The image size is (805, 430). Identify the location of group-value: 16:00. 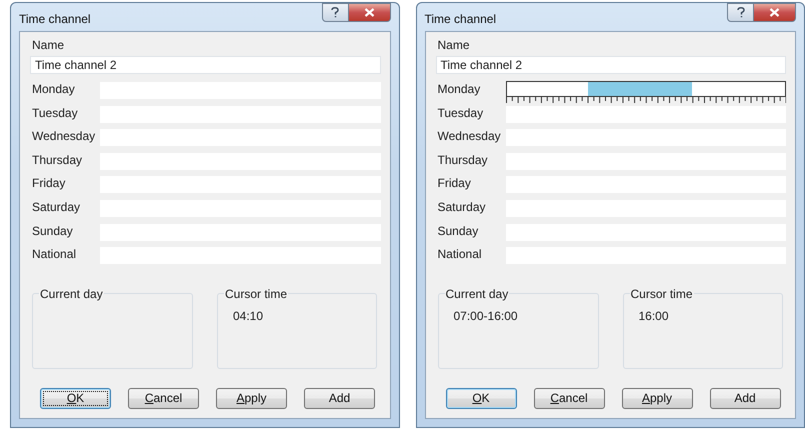
(653, 315).